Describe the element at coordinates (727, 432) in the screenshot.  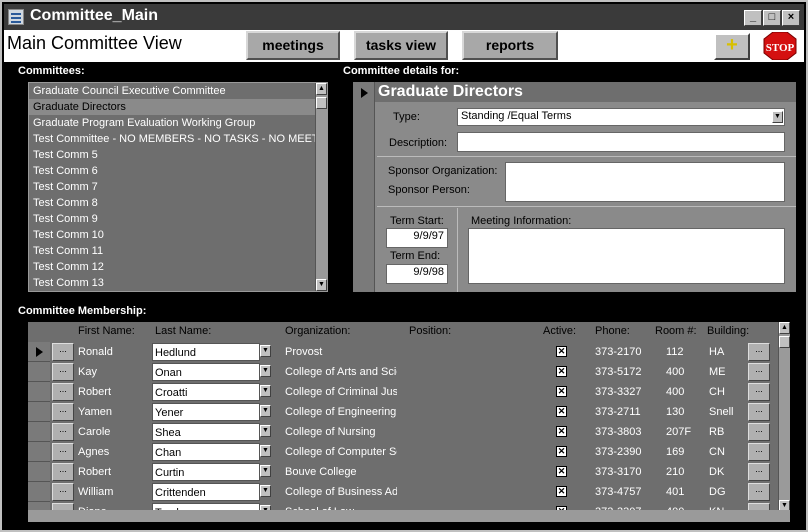
I see `building-cell: RB` at that location.